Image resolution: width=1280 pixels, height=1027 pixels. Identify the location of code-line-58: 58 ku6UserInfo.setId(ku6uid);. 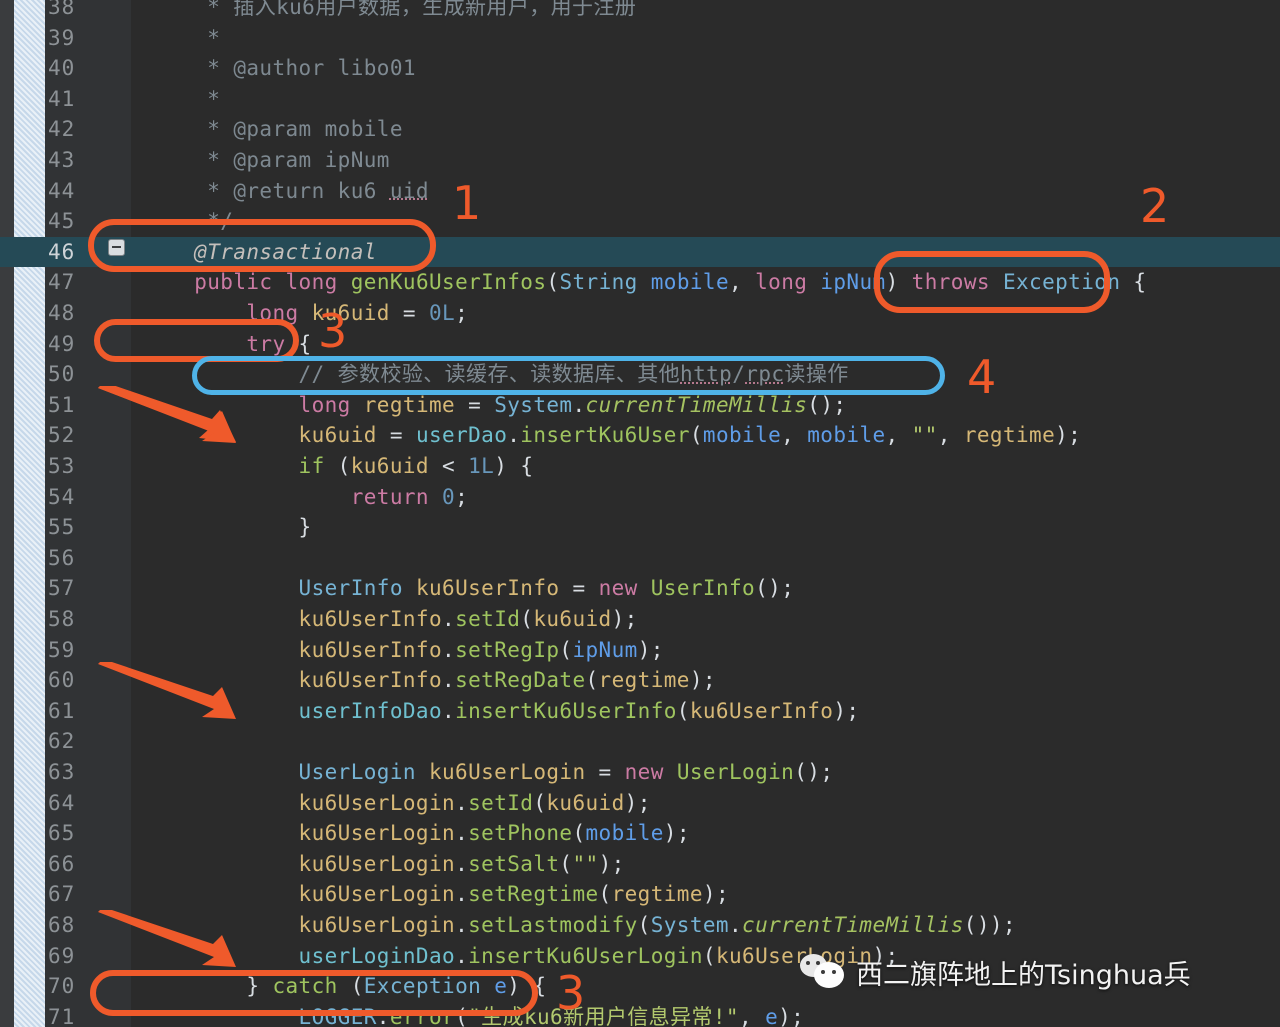
(640, 619).